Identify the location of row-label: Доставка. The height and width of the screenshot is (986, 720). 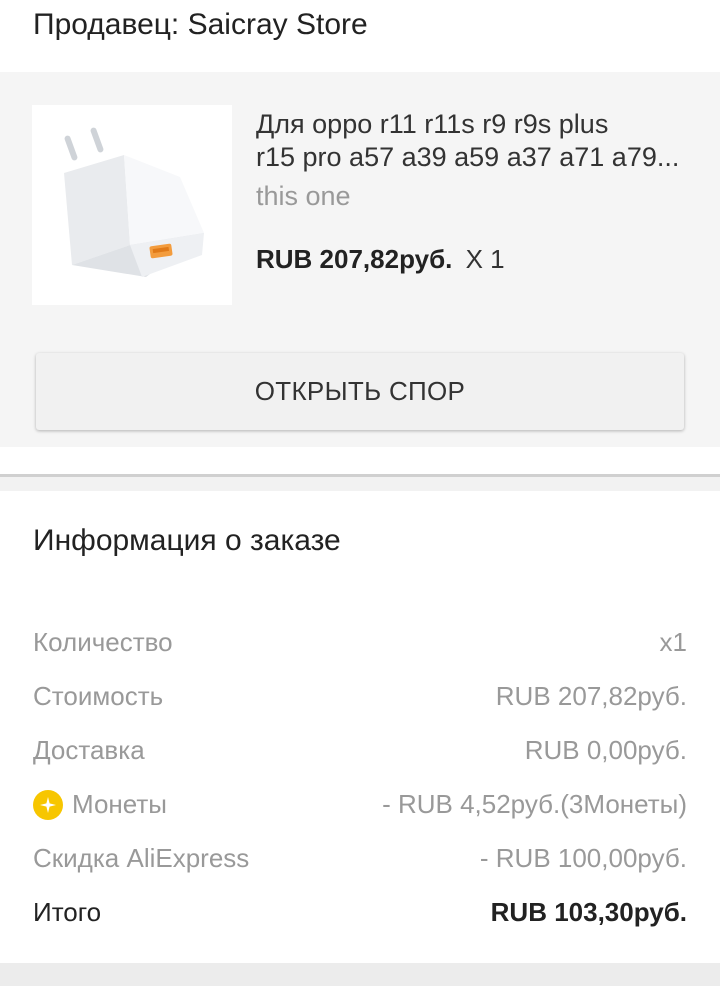
(89, 750).